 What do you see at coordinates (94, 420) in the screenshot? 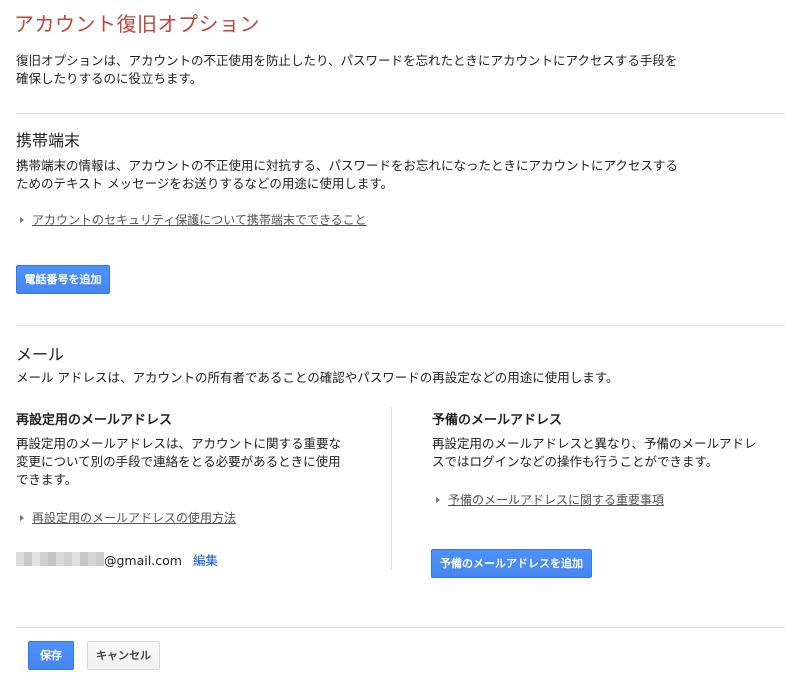
I see `recovery-email-title: 再設定用のメールアドレス` at bounding box center [94, 420].